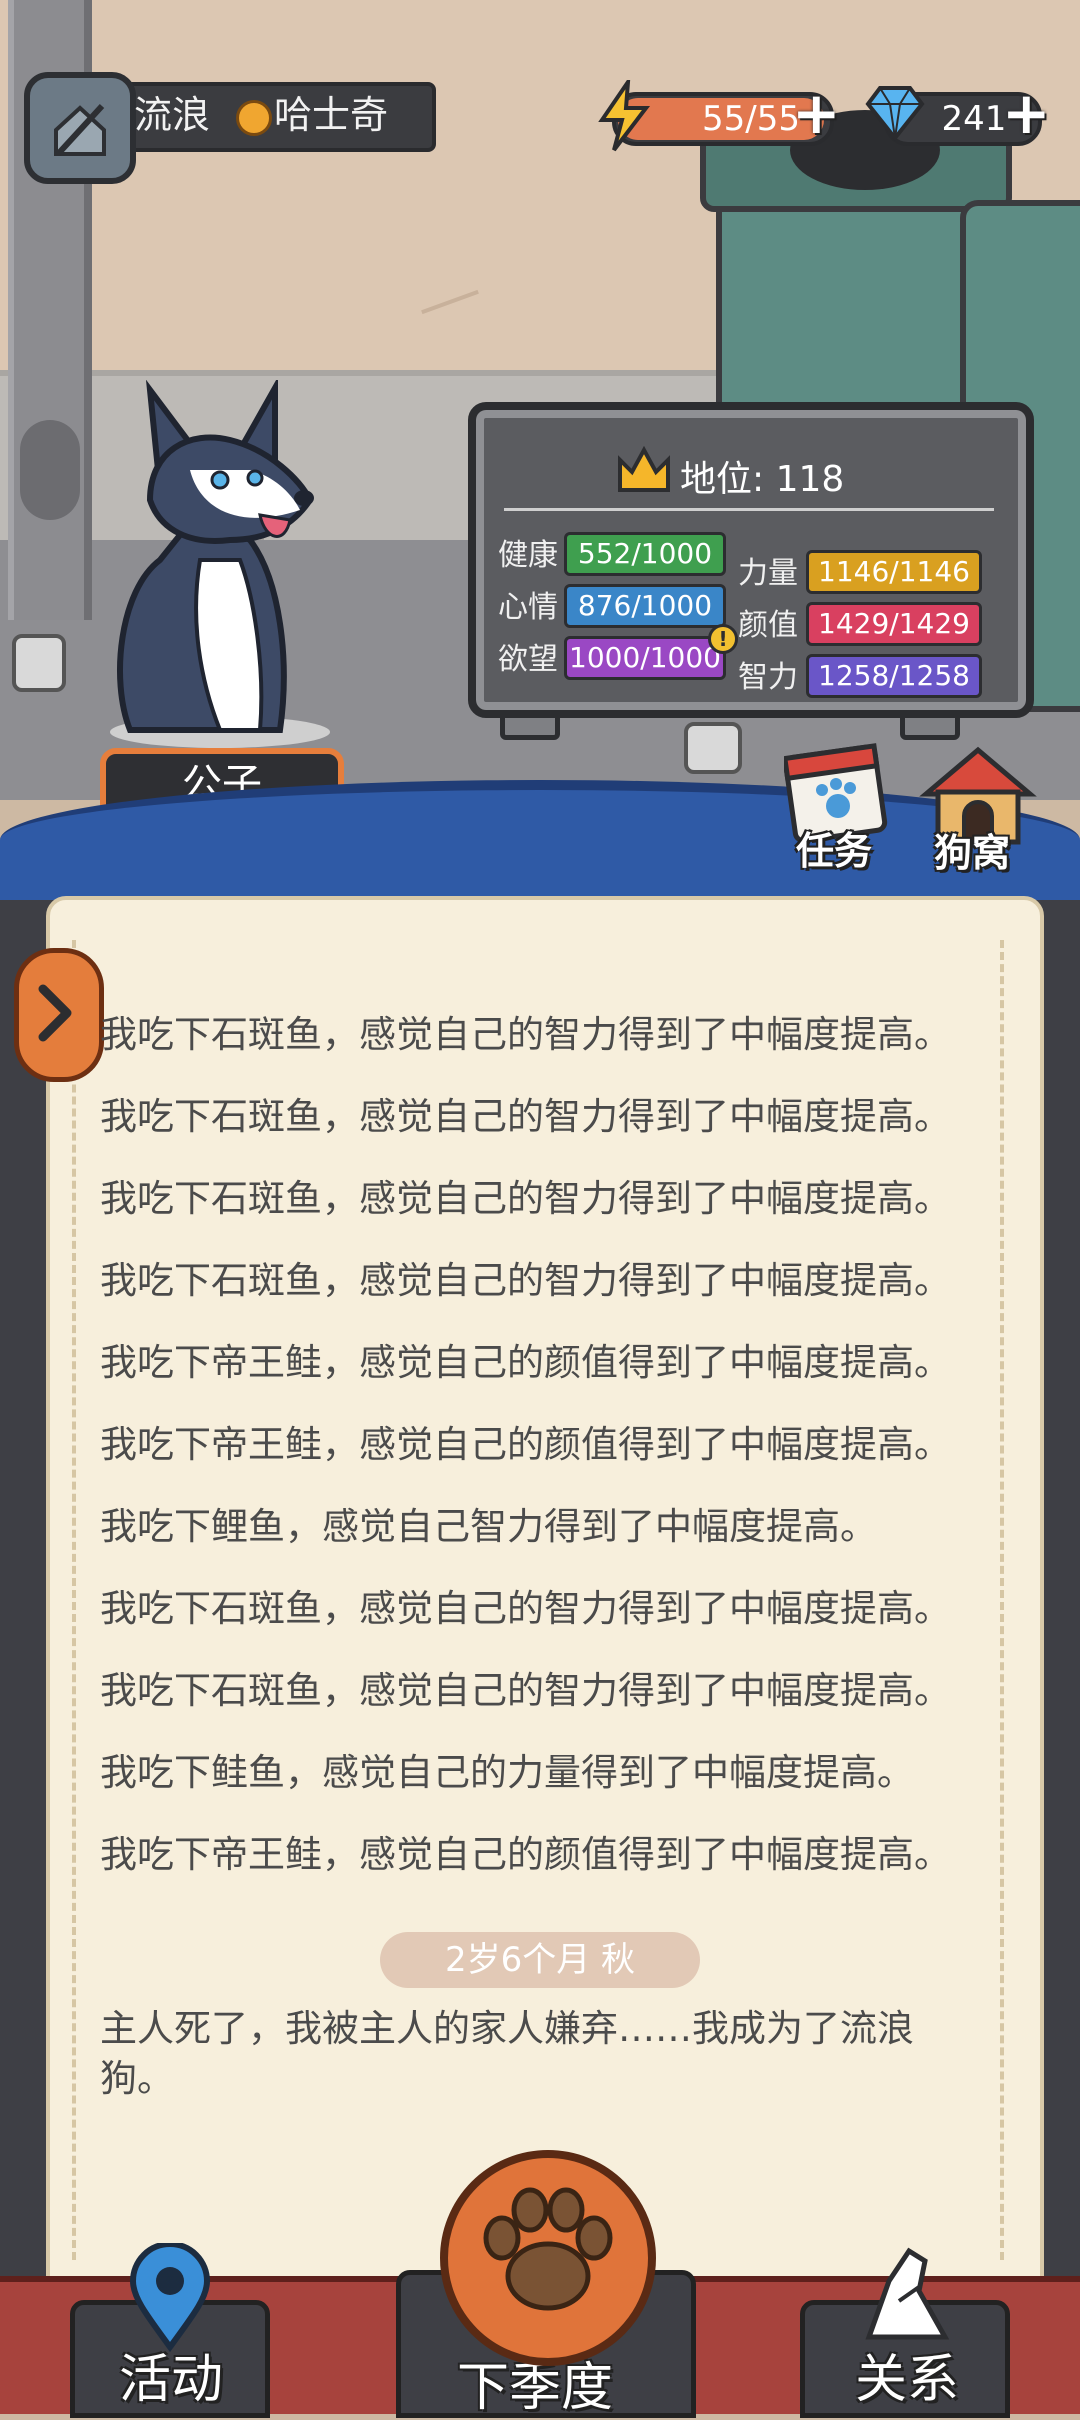 The image size is (1080, 2420). What do you see at coordinates (816, 113) in the screenshot?
I see `add-energy-button: +` at bounding box center [816, 113].